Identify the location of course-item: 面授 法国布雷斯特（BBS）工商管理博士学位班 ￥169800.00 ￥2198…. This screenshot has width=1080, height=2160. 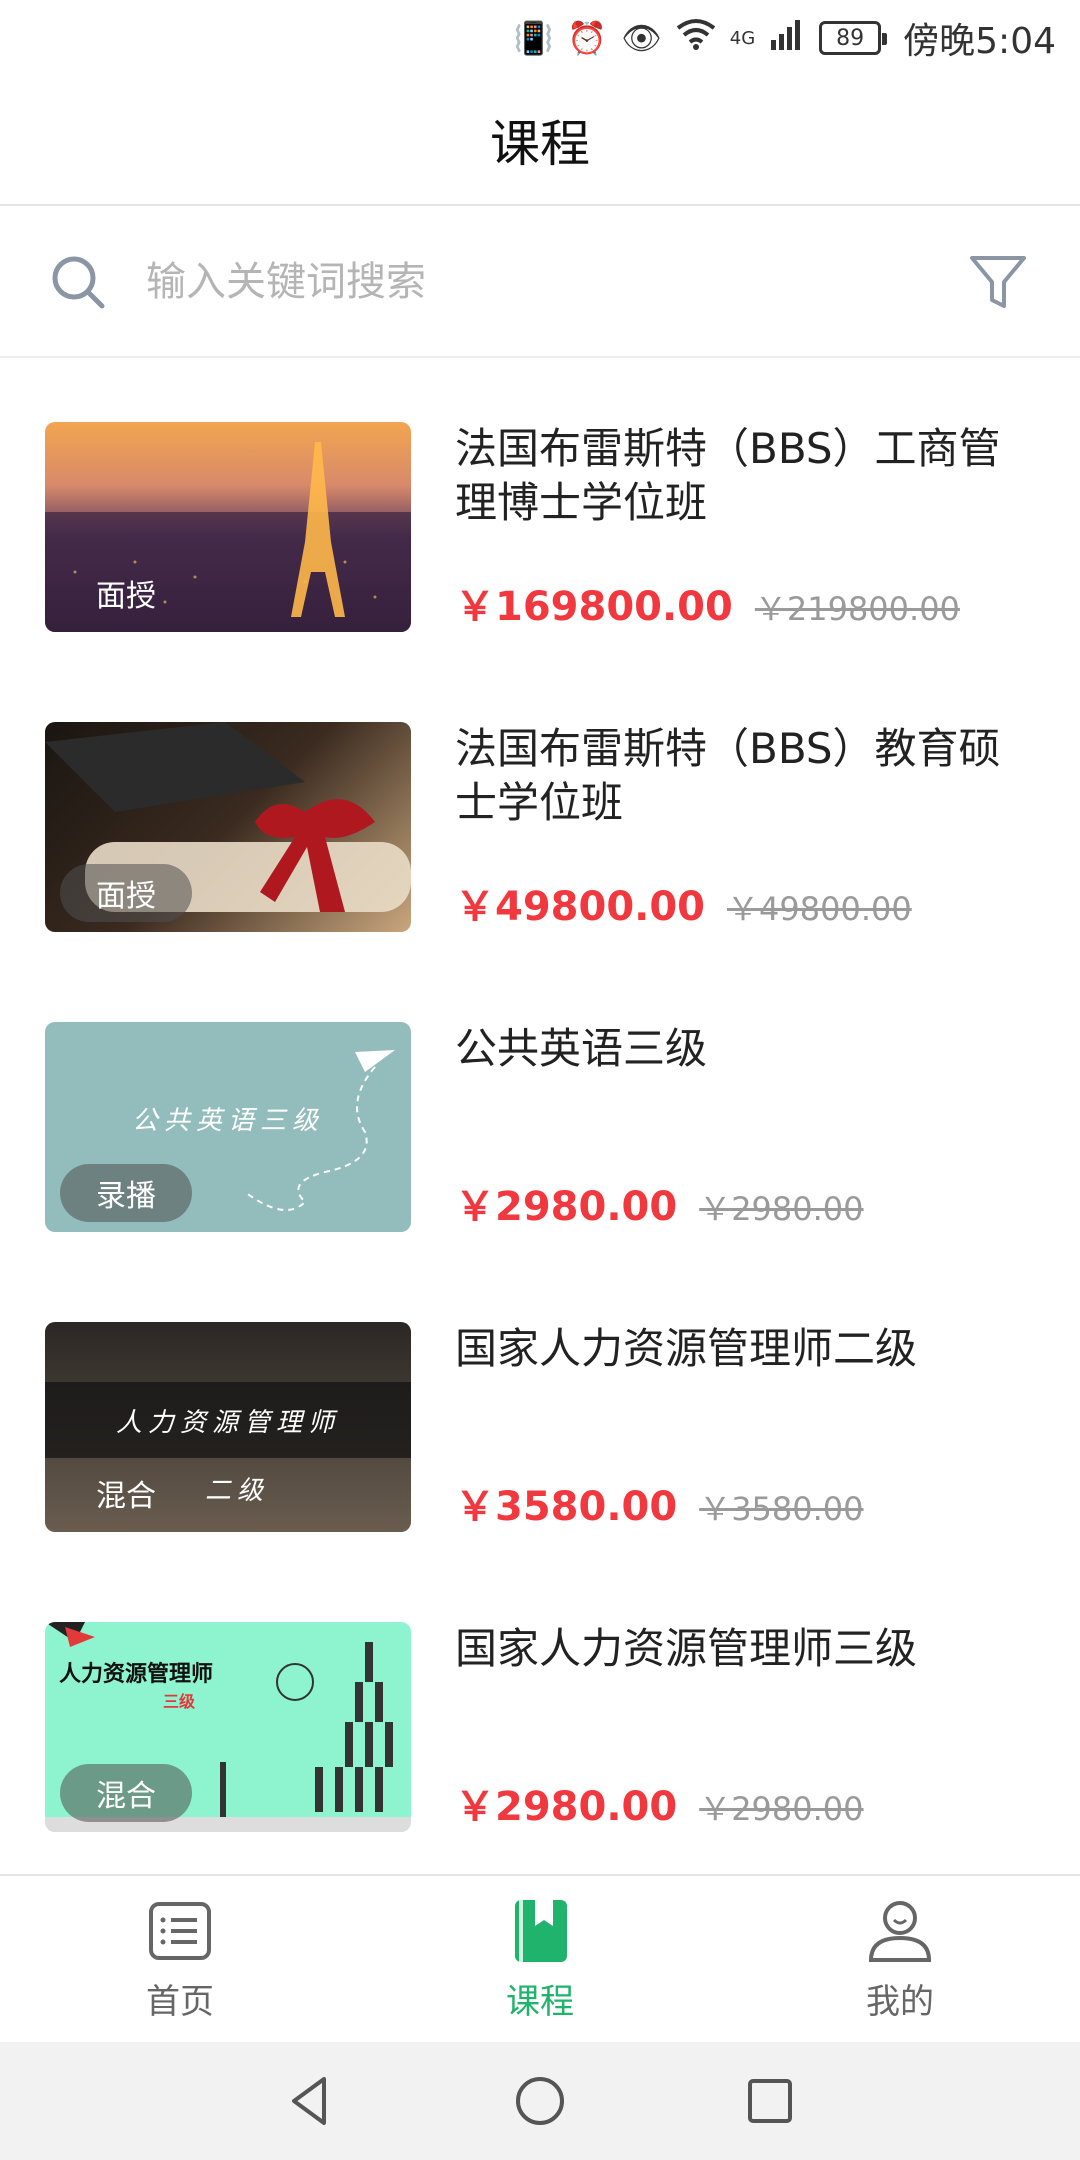
(540, 510).